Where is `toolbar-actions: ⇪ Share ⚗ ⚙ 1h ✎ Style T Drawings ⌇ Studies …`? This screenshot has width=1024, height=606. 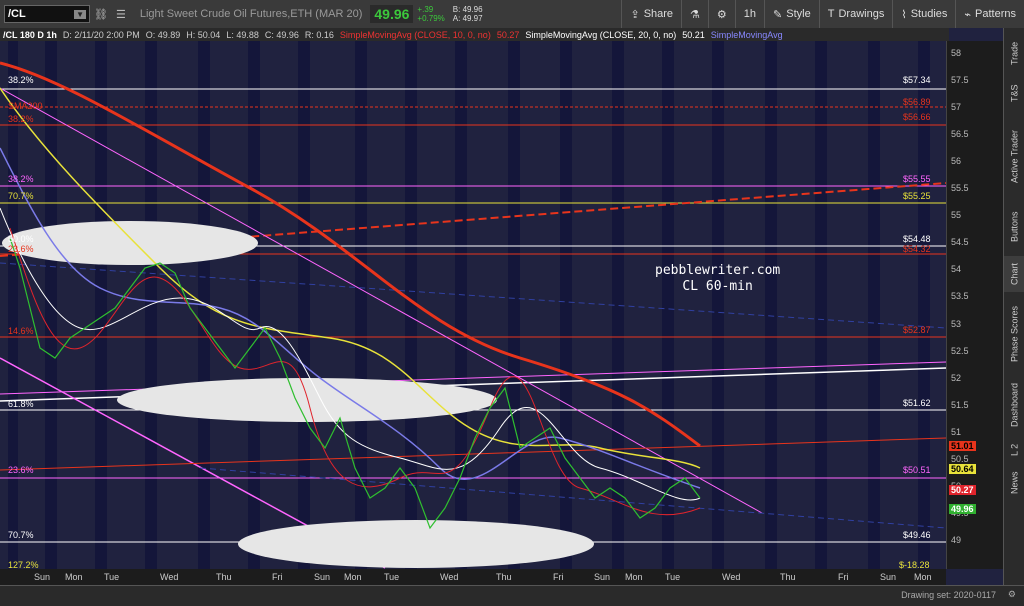 toolbar-actions: ⇪ Share ⚗ ⚙ 1h ✎ Style T Drawings ⌇ Studies … is located at coordinates (822, 14).